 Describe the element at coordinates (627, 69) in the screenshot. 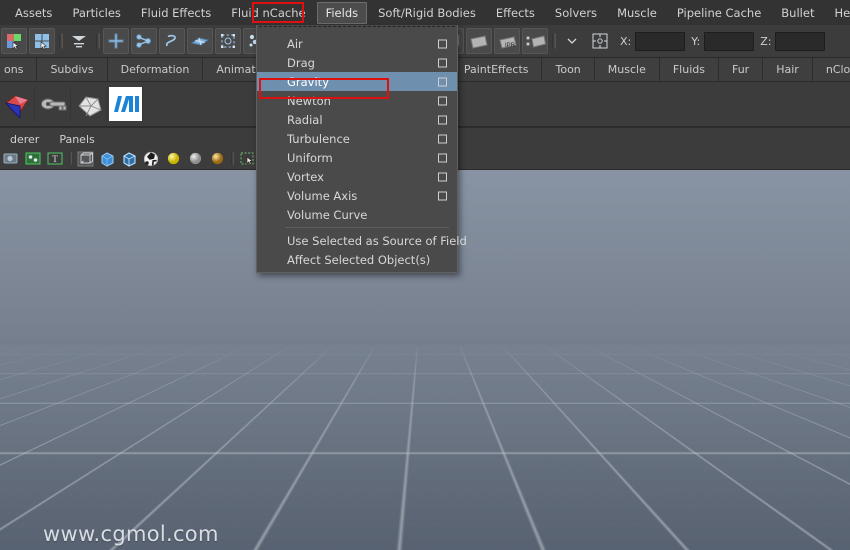

I see `shelf-tab-muscle: Muscle` at that location.